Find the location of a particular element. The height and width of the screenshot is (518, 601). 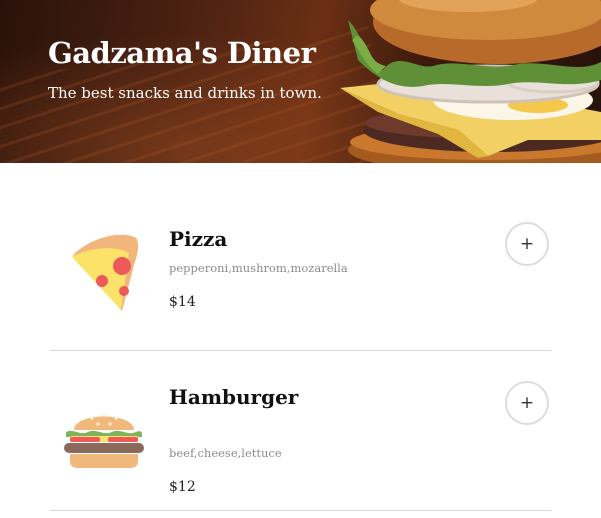

menu-item-name: Hamburger is located at coordinates (234, 397).